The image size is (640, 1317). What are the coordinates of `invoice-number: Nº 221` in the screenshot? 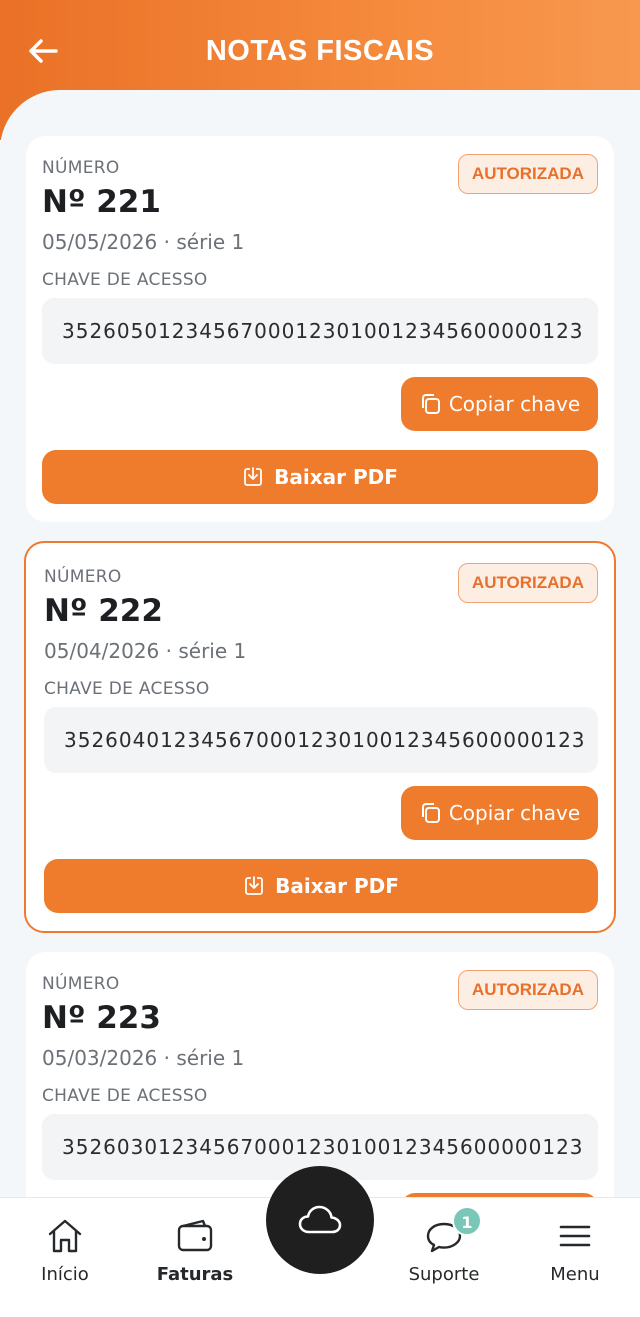 It's located at (101, 202).